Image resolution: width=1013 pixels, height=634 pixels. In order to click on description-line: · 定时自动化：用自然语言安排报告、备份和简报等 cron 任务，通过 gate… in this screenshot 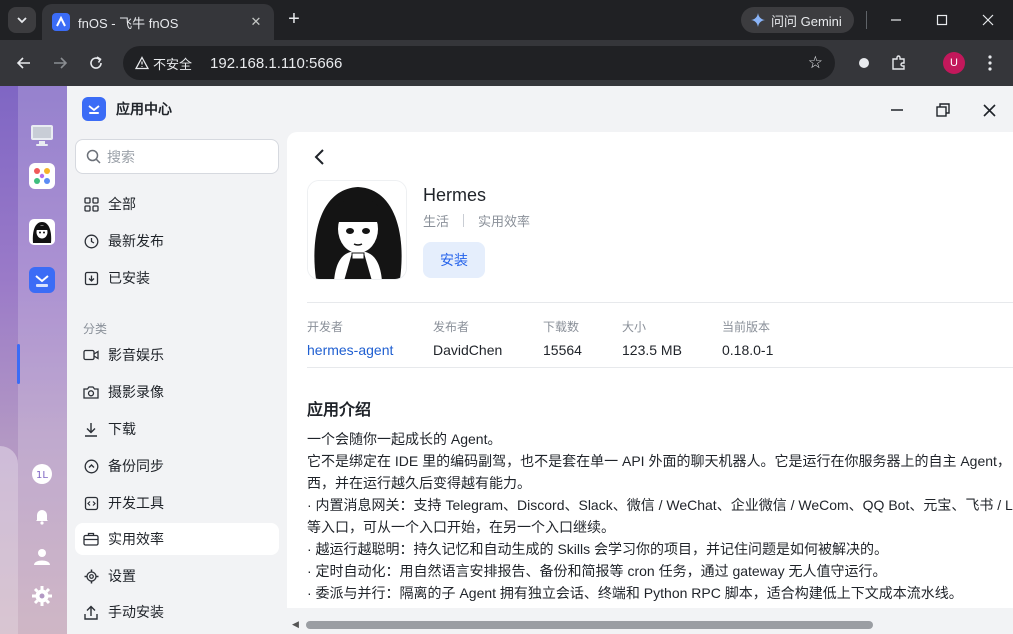, I will do `click(597, 571)`.